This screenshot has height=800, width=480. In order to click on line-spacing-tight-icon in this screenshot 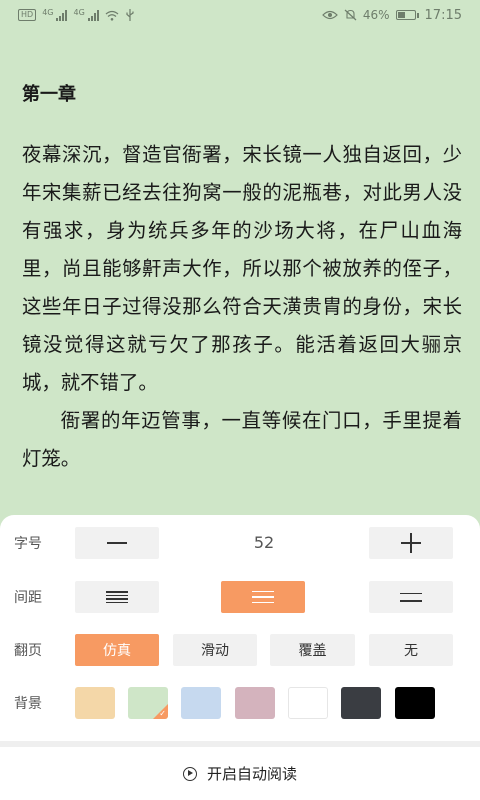, I will do `click(117, 597)`.